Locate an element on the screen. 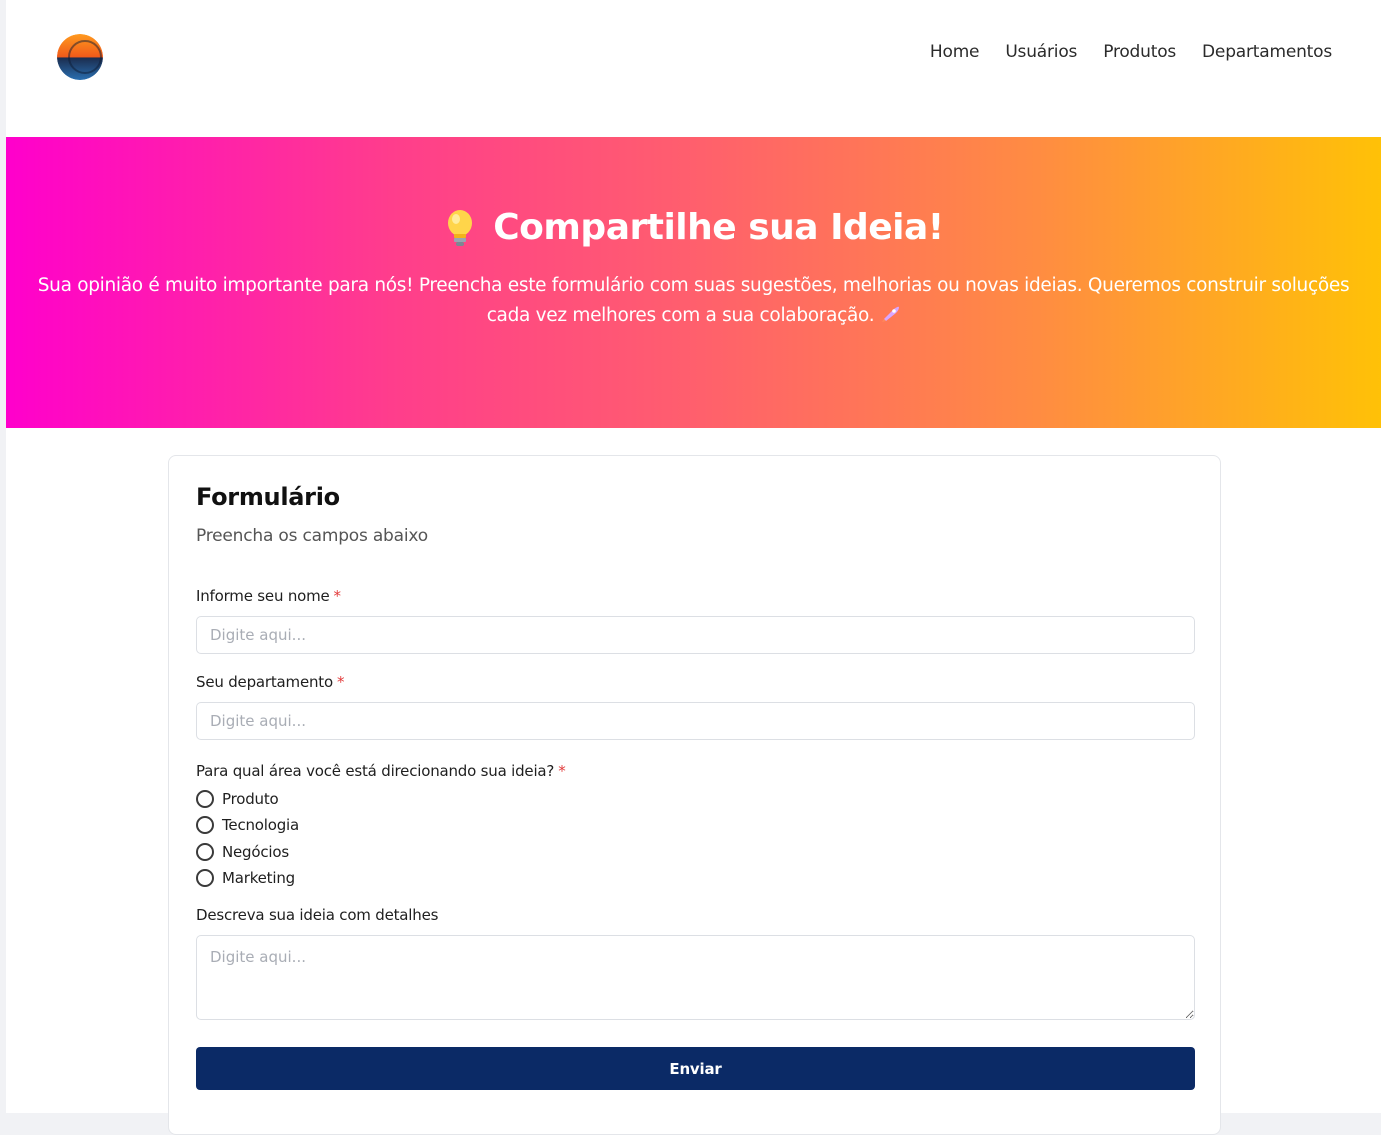  name-label: Informe seu nome * is located at coordinates (268, 596).